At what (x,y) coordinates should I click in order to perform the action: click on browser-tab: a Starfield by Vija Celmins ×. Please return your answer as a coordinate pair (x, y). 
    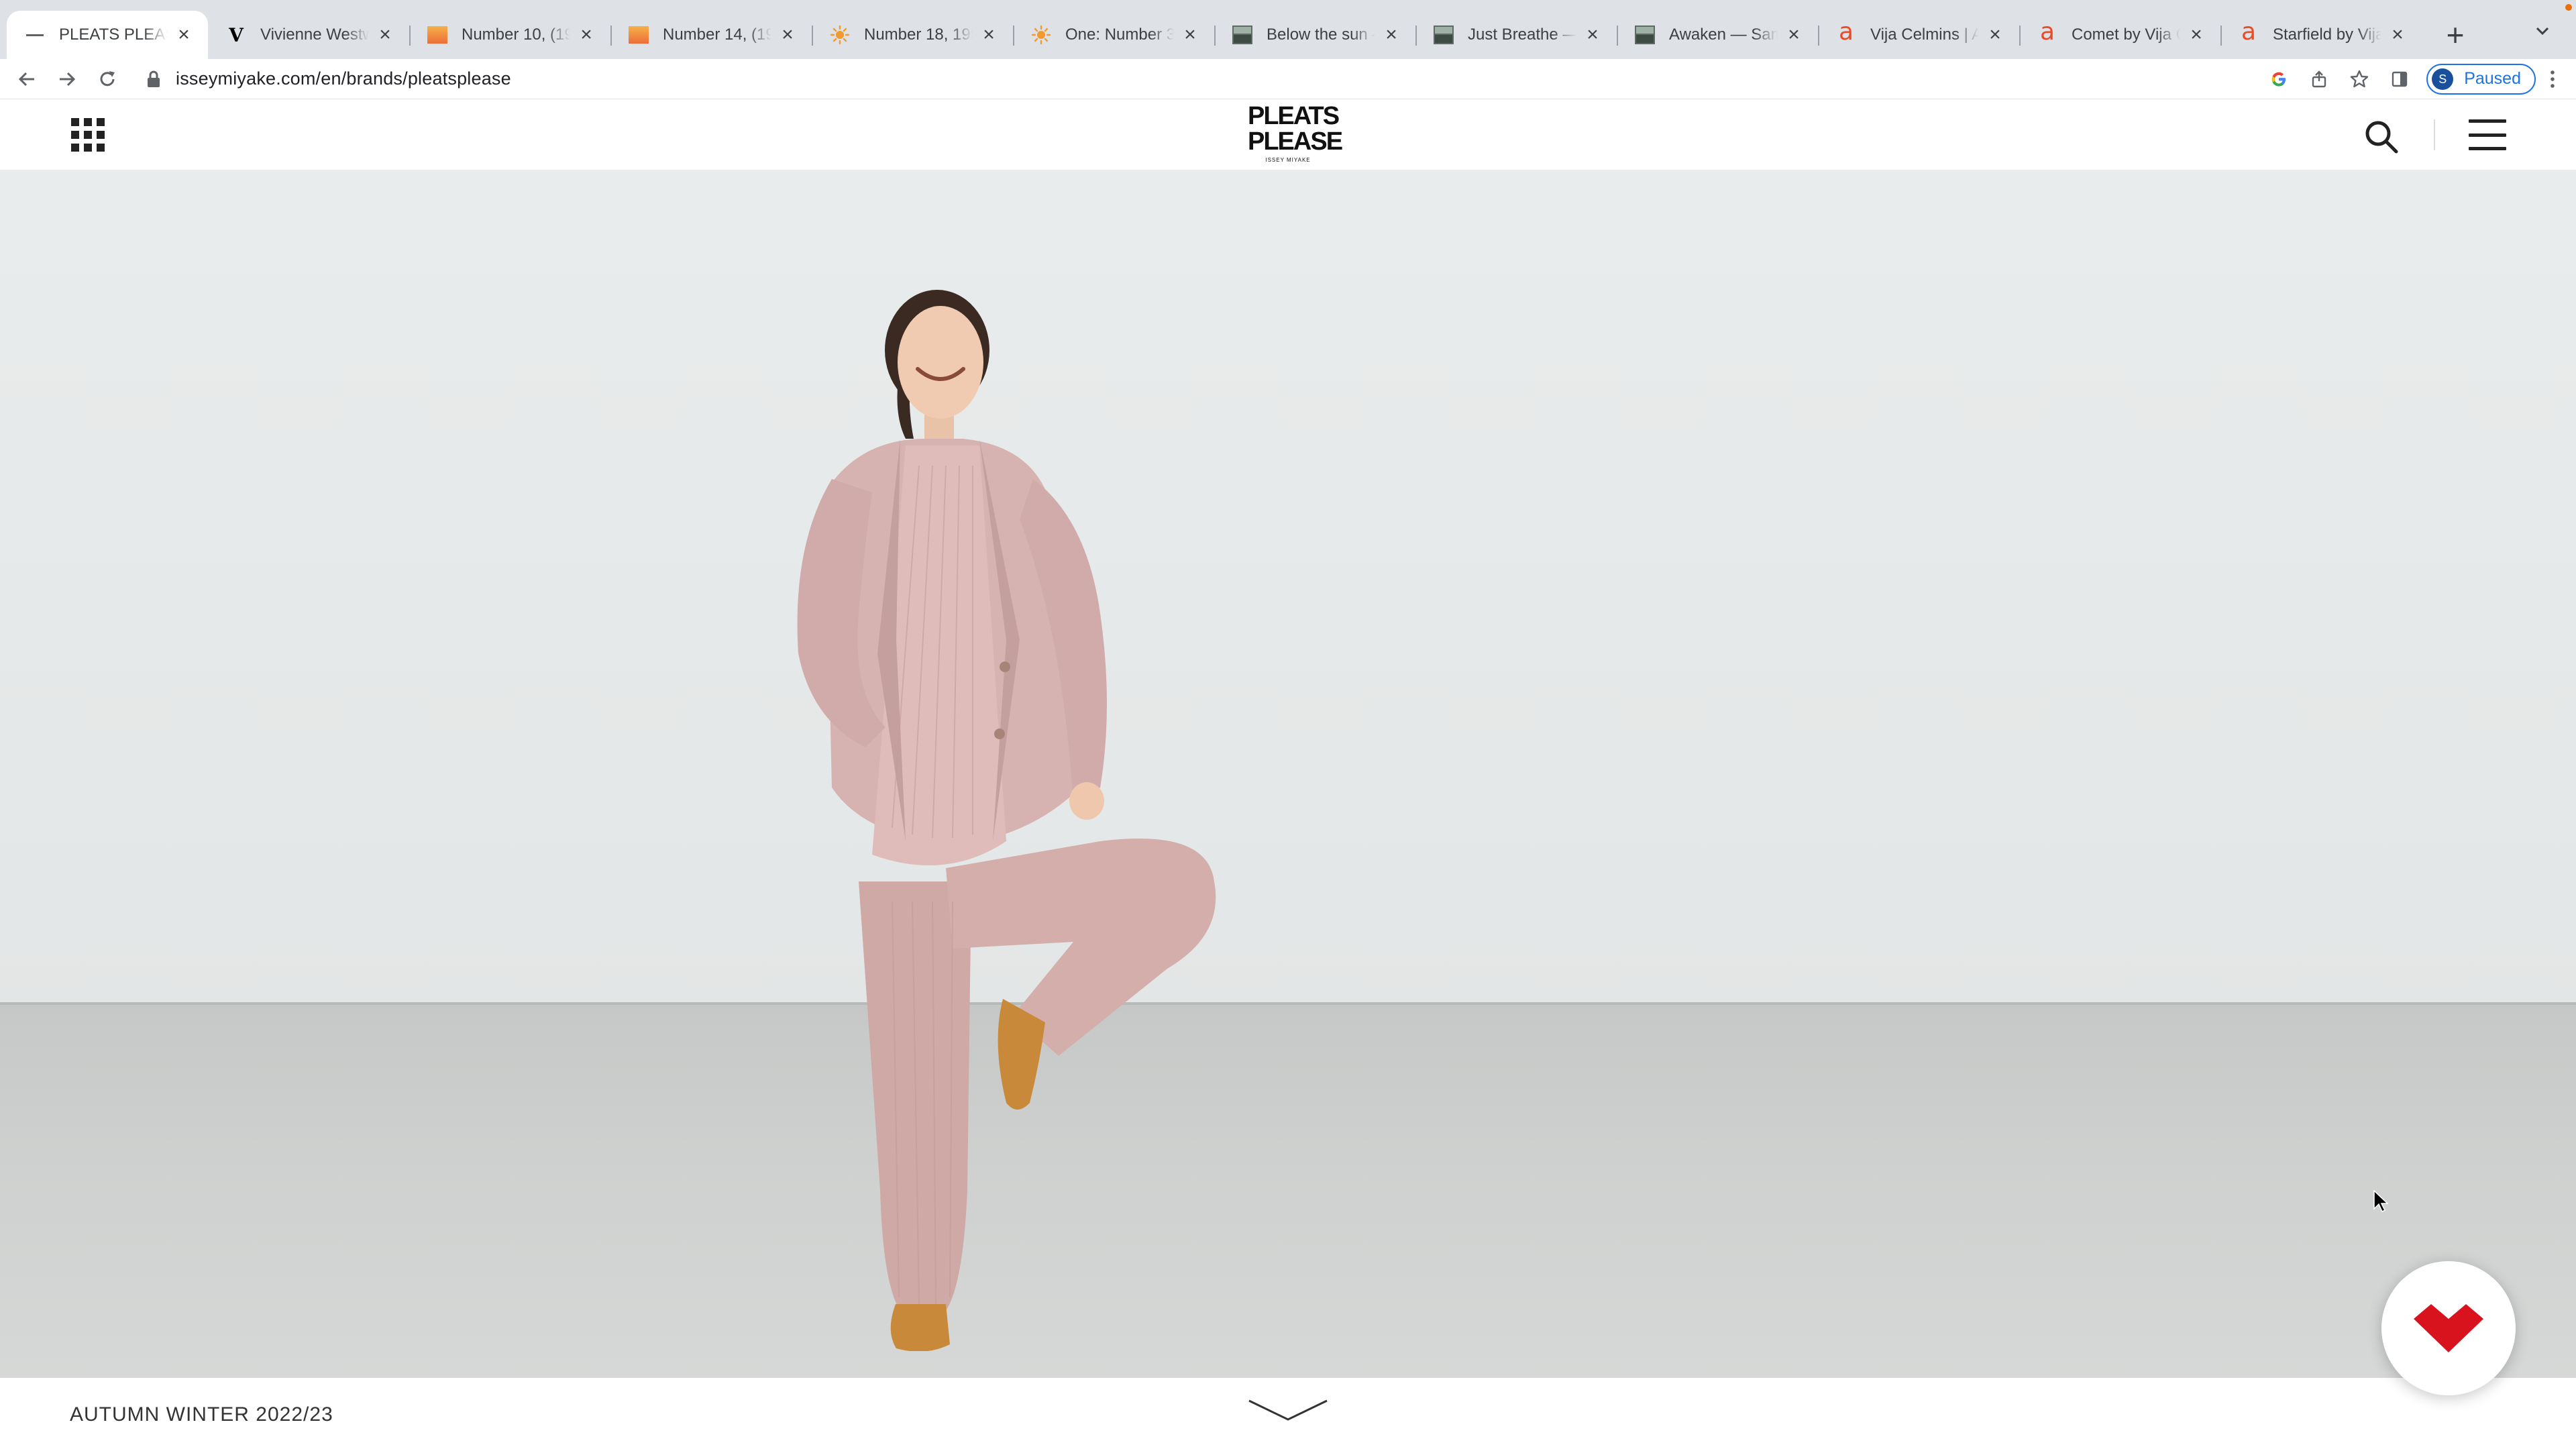
    Looking at the image, I should click on (2321, 35).